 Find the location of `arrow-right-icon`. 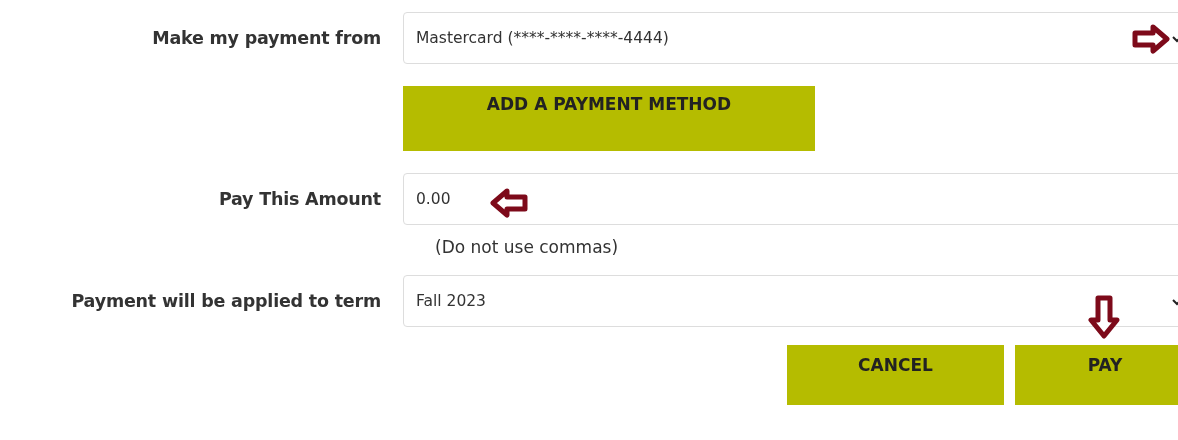

arrow-right-icon is located at coordinates (1151, 39).